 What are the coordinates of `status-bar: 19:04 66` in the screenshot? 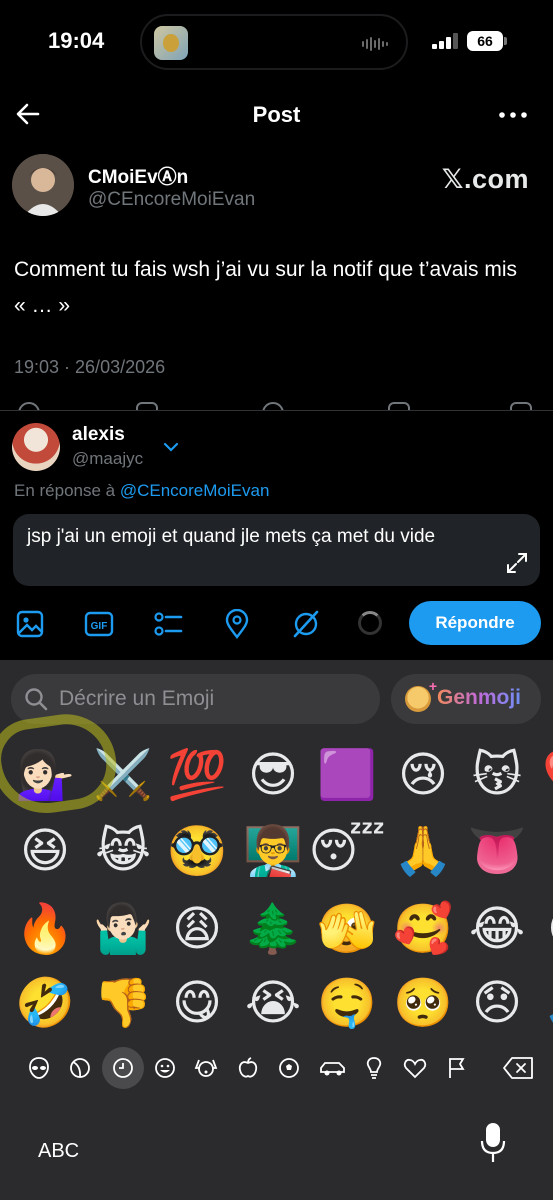 It's located at (276, 40).